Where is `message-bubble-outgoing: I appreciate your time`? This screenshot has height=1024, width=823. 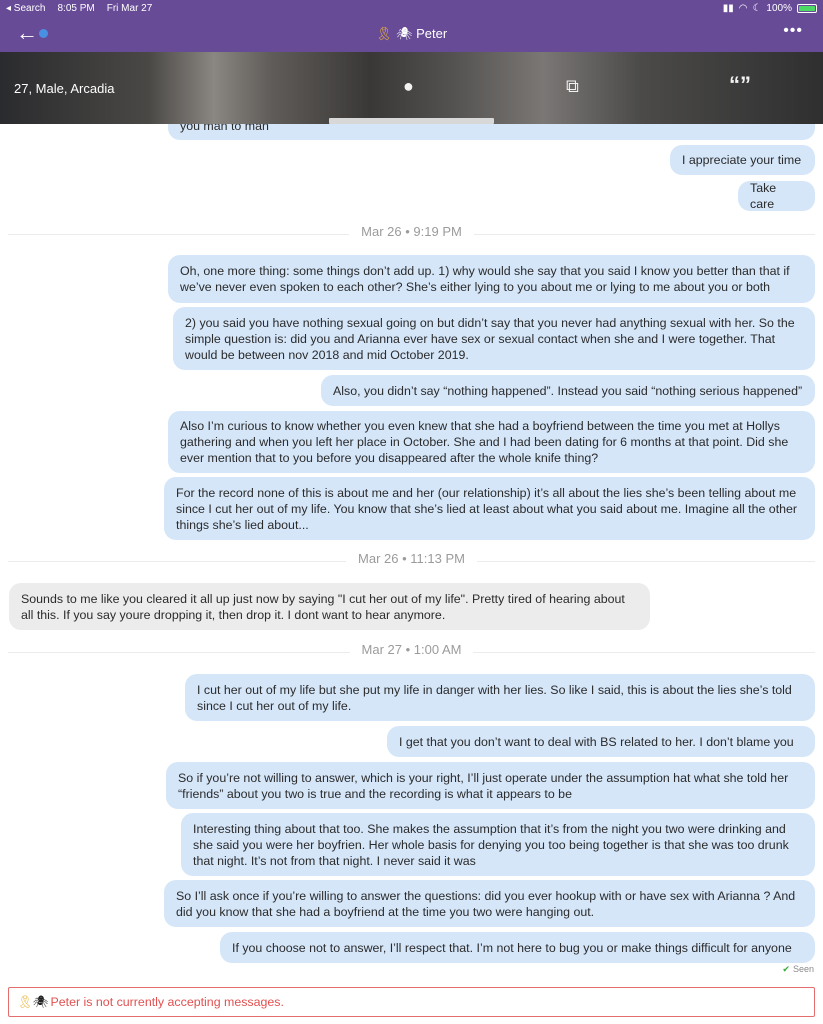
message-bubble-outgoing: I appreciate your time is located at coordinates (742, 160).